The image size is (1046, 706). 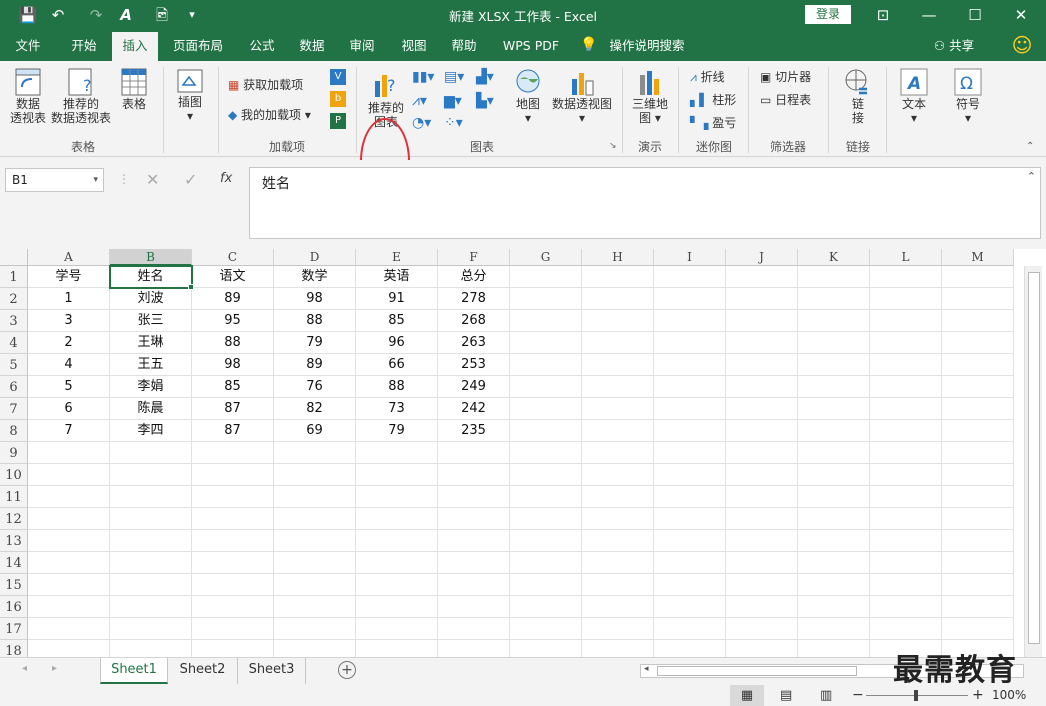 I want to click on cell-e1: 英语, so click(x=397, y=277).